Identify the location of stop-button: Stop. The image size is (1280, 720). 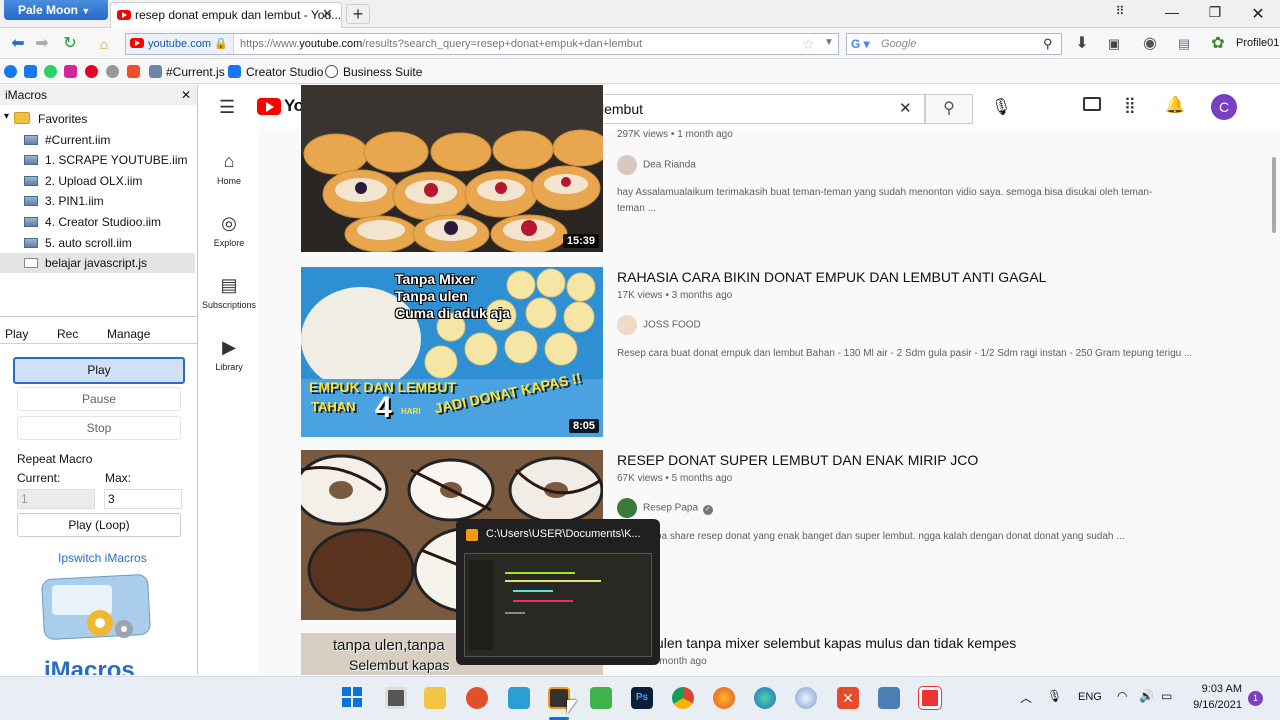
(99, 428).